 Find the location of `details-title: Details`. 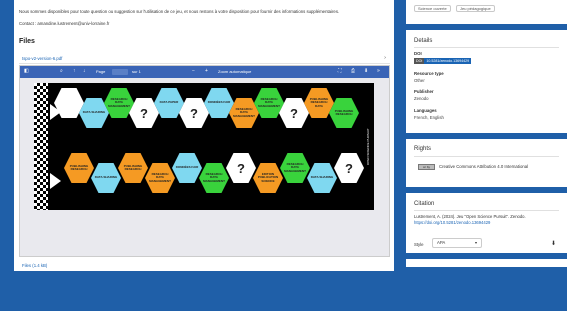

details-title: Details is located at coordinates (423, 41).